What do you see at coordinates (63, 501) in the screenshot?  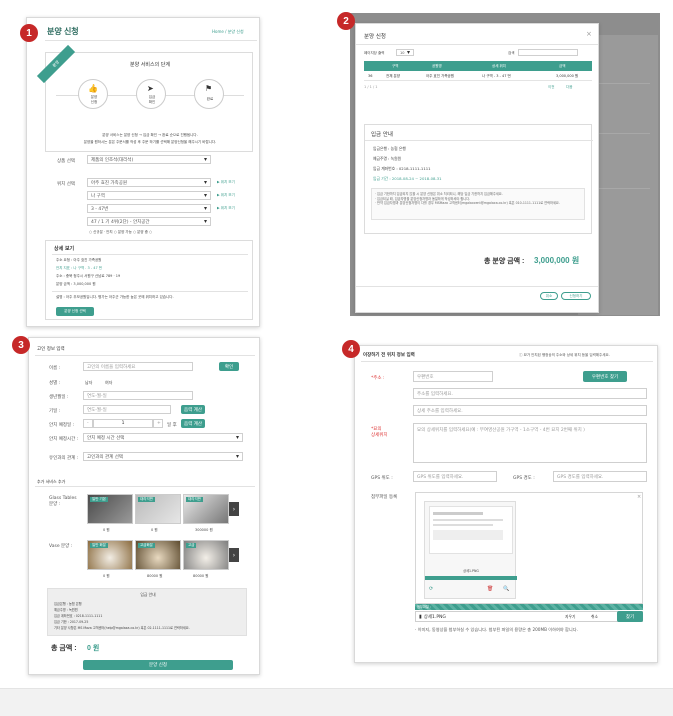 I see `deco-label: Glass Tables 분양 :` at bounding box center [63, 501].